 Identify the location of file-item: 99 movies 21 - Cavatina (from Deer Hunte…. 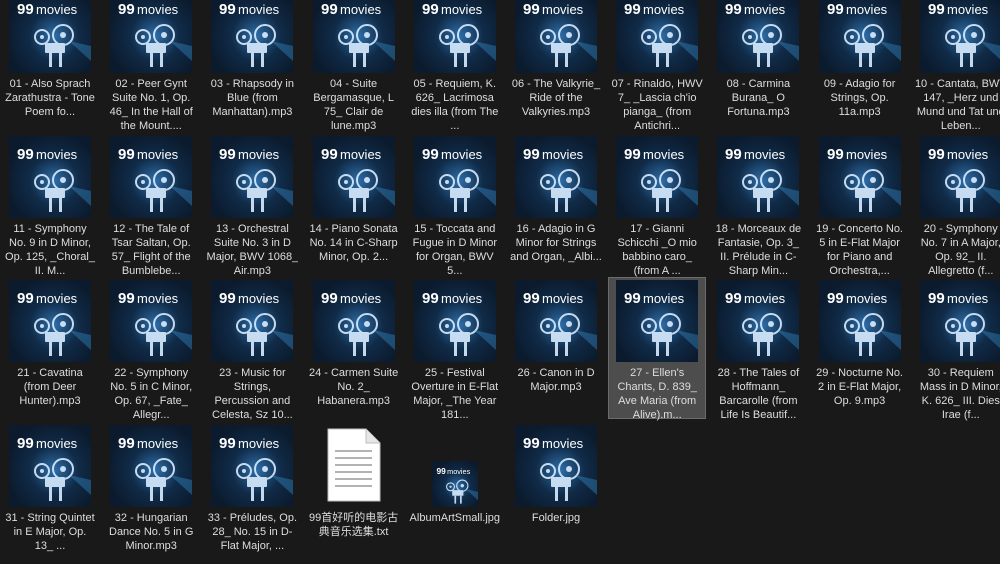
(50, 348).